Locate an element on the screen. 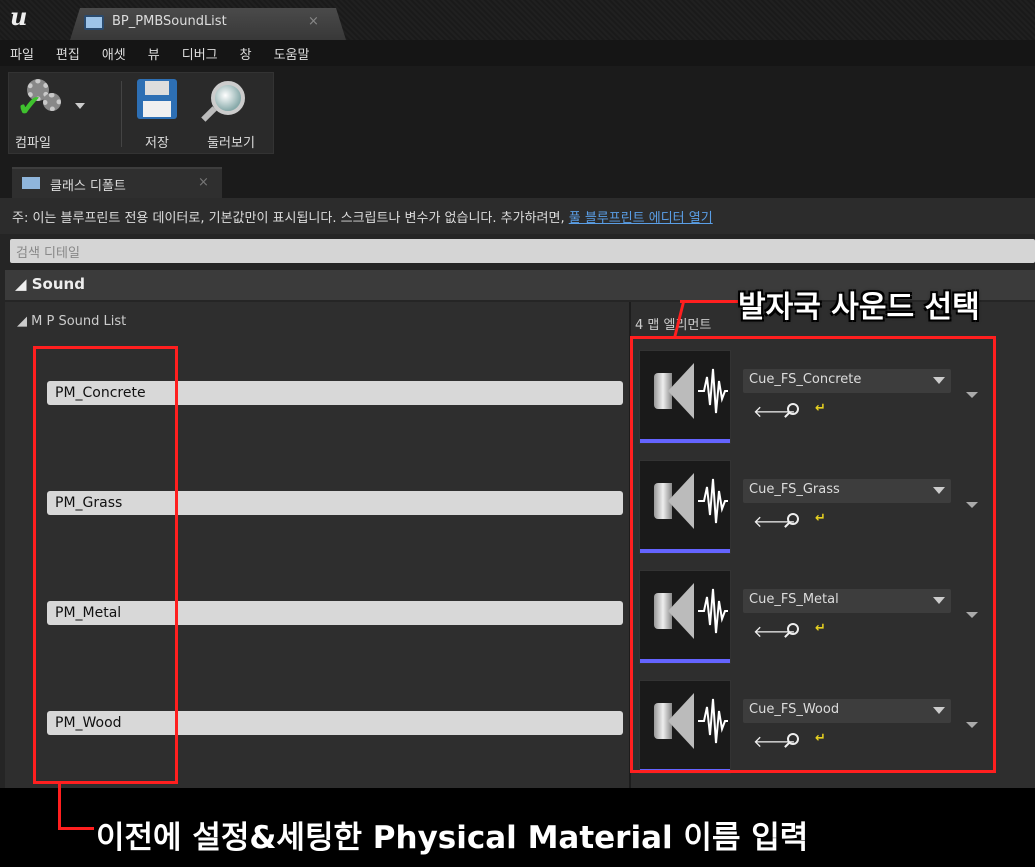 This screenshot has width=1035, height=867. toolbar-divider is located at coordinates (121, 114).